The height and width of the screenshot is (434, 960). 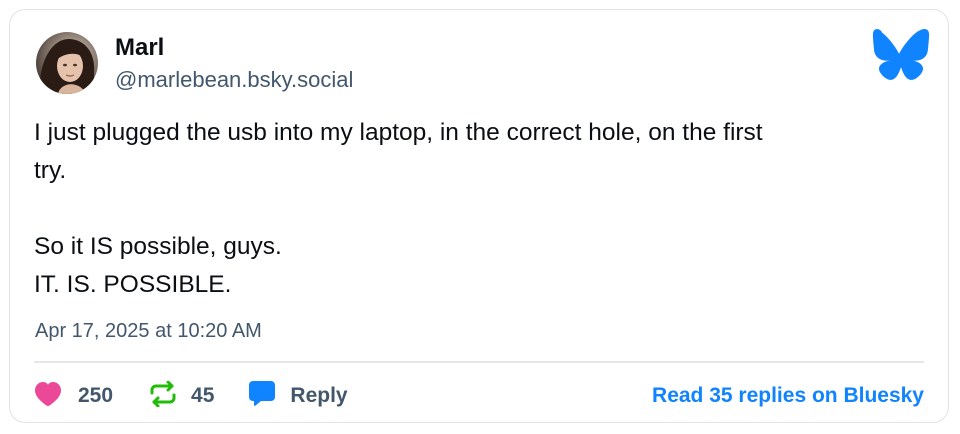 What do you see at coordinates (234, 80) in the screenshot?
I see `author-handle: @marlebean.bsky.social` at bounding box center [234, 80].